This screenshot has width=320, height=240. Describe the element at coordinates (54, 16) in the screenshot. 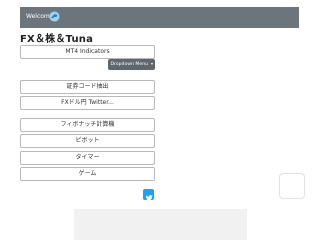

I see `dolphin-icon` at that location.